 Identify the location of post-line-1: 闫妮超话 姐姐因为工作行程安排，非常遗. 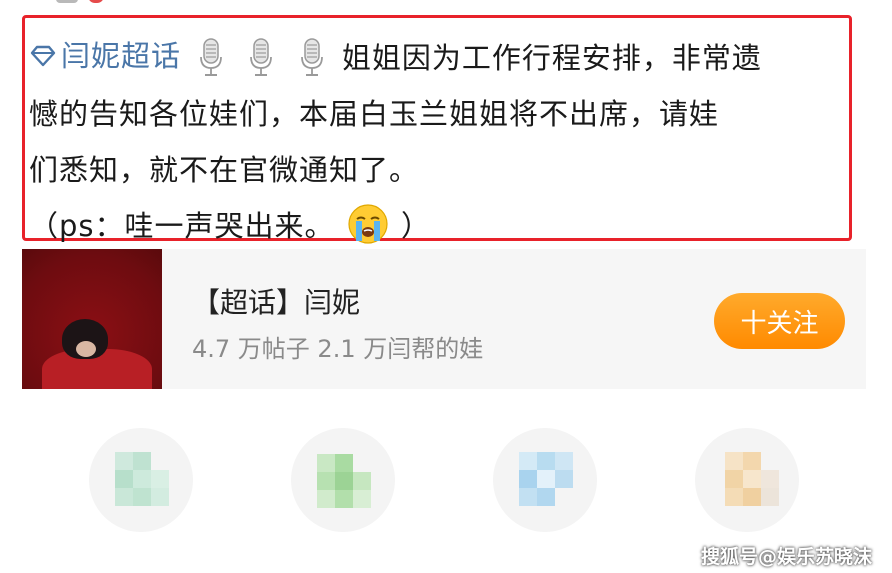
(438, 57).